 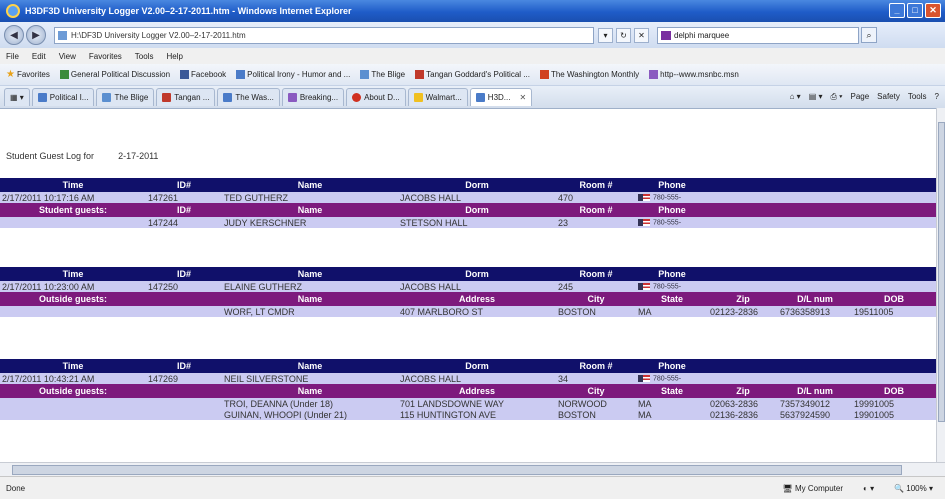 I want to click on zoom-control: 🔍 100% ▾, so click(x=913, y=488).